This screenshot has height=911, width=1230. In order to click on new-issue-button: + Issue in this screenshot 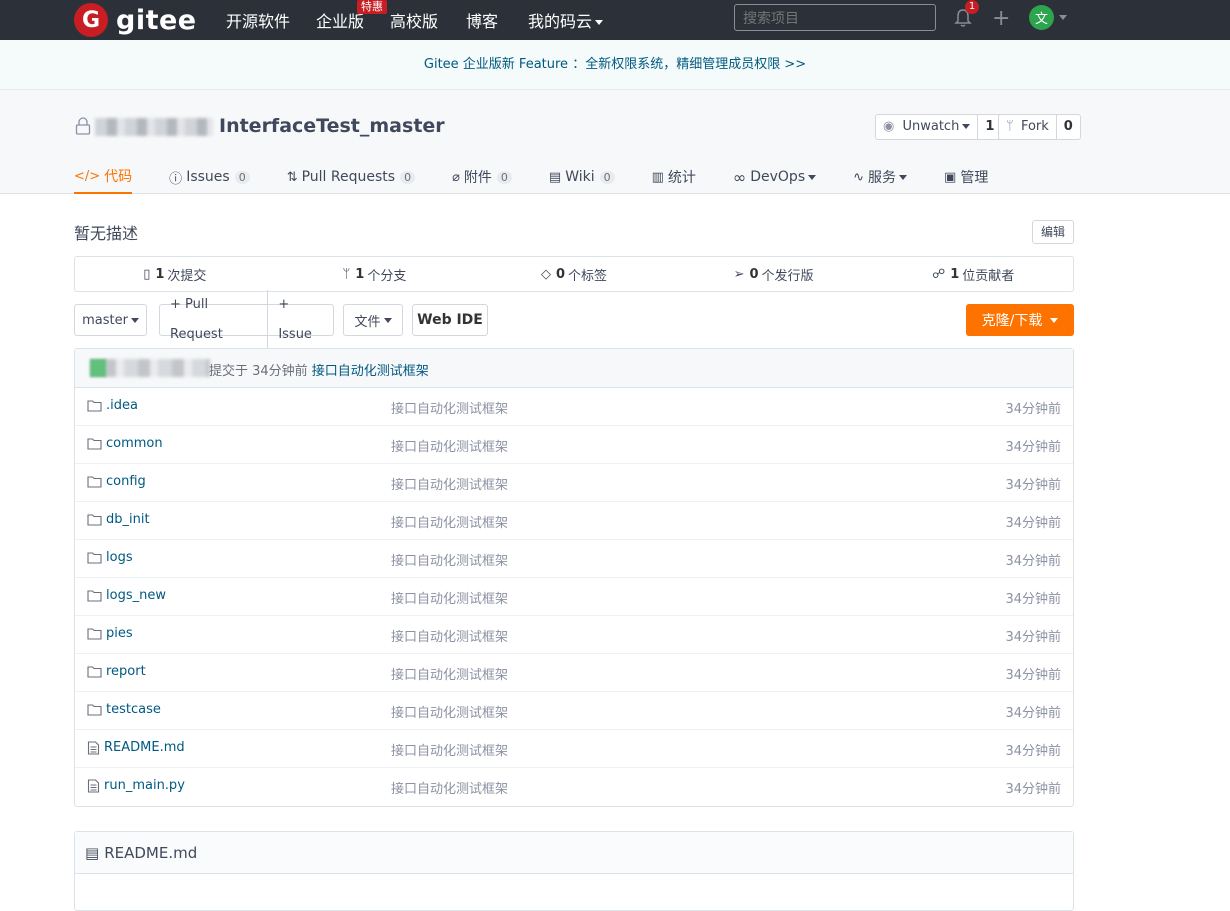, I will do `click(300, 320)`.